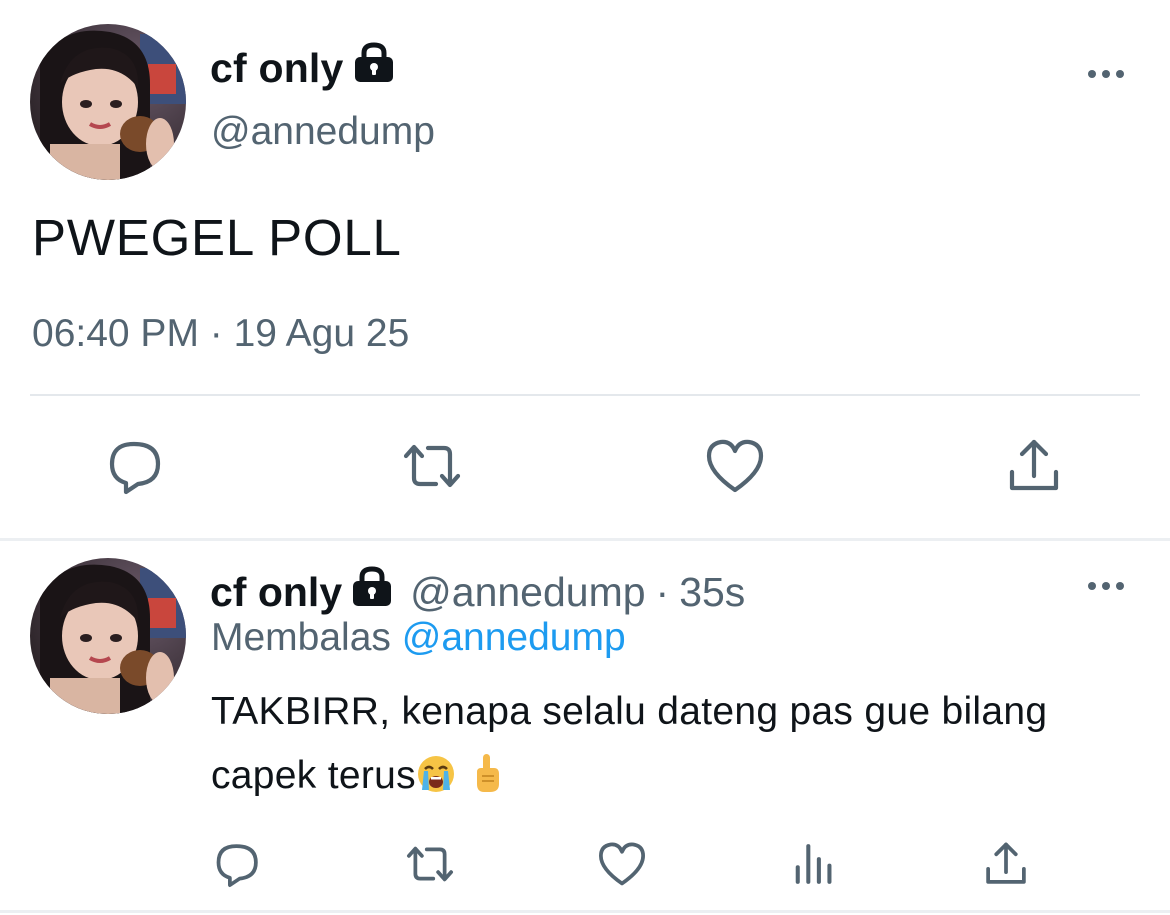 The width and height of the screenshot is (1170, 915). Describe the element at coordinates (220, 334) in the screenshot. I see `timestamp: 06:40 PM · 19 Agu 25` at that location.